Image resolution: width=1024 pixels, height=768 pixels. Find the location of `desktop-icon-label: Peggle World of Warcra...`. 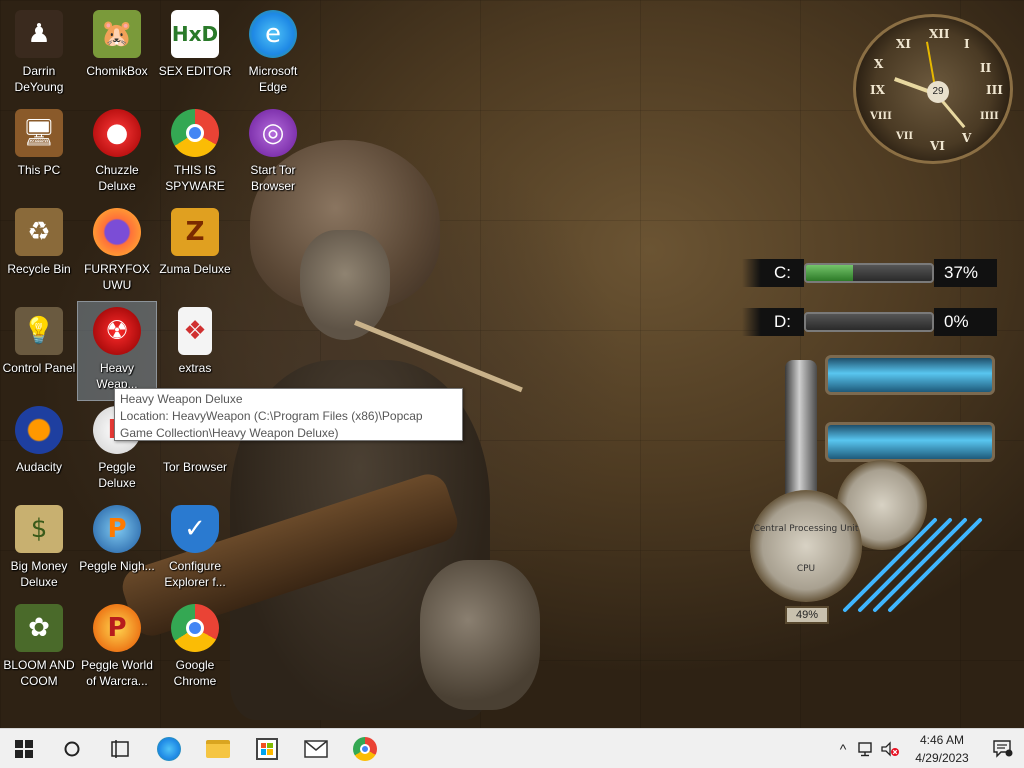

desktop-icon-label: Peggle World of Warcra... is located at coordinates (117, 673).